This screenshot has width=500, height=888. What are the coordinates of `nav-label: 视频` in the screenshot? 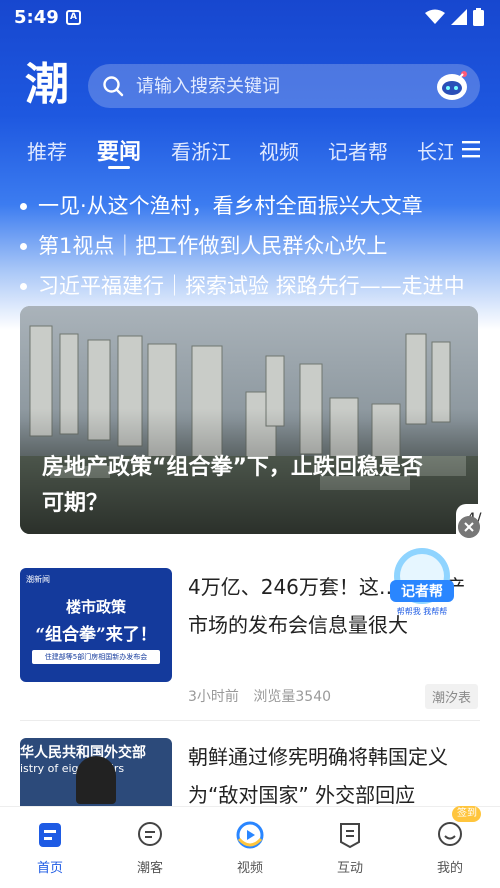 It's located at (249, 868).